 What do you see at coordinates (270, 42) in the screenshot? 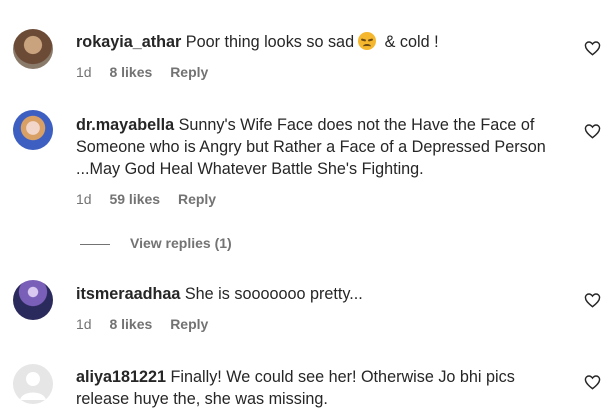
I see `comment-text: Poor thing looks so sad` at bounding box center [270, 42].